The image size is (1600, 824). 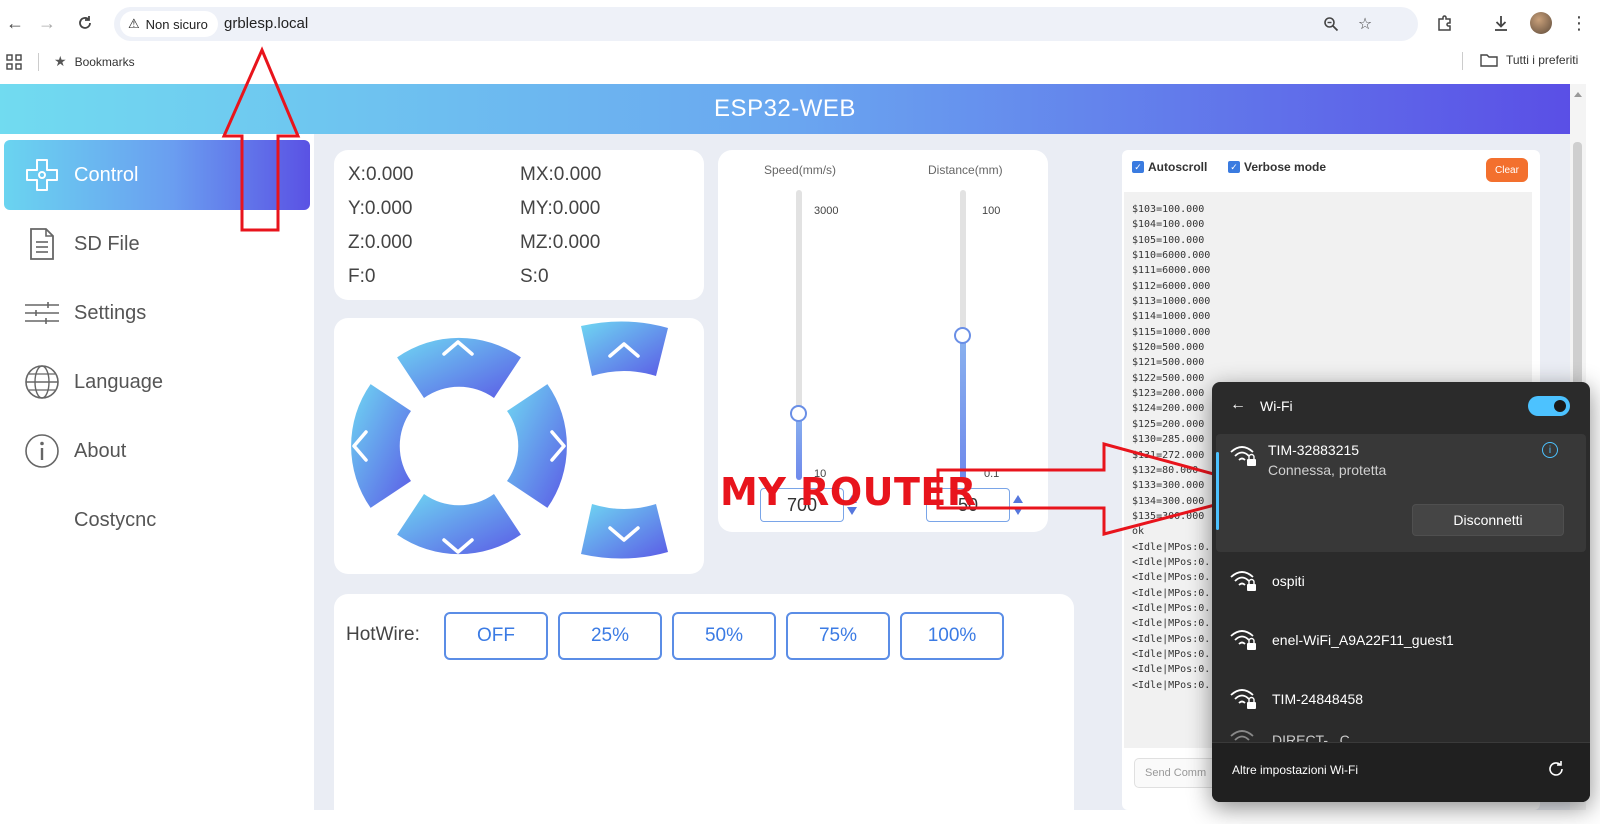 I want to click on jog-card, so click(x=519, y=446).